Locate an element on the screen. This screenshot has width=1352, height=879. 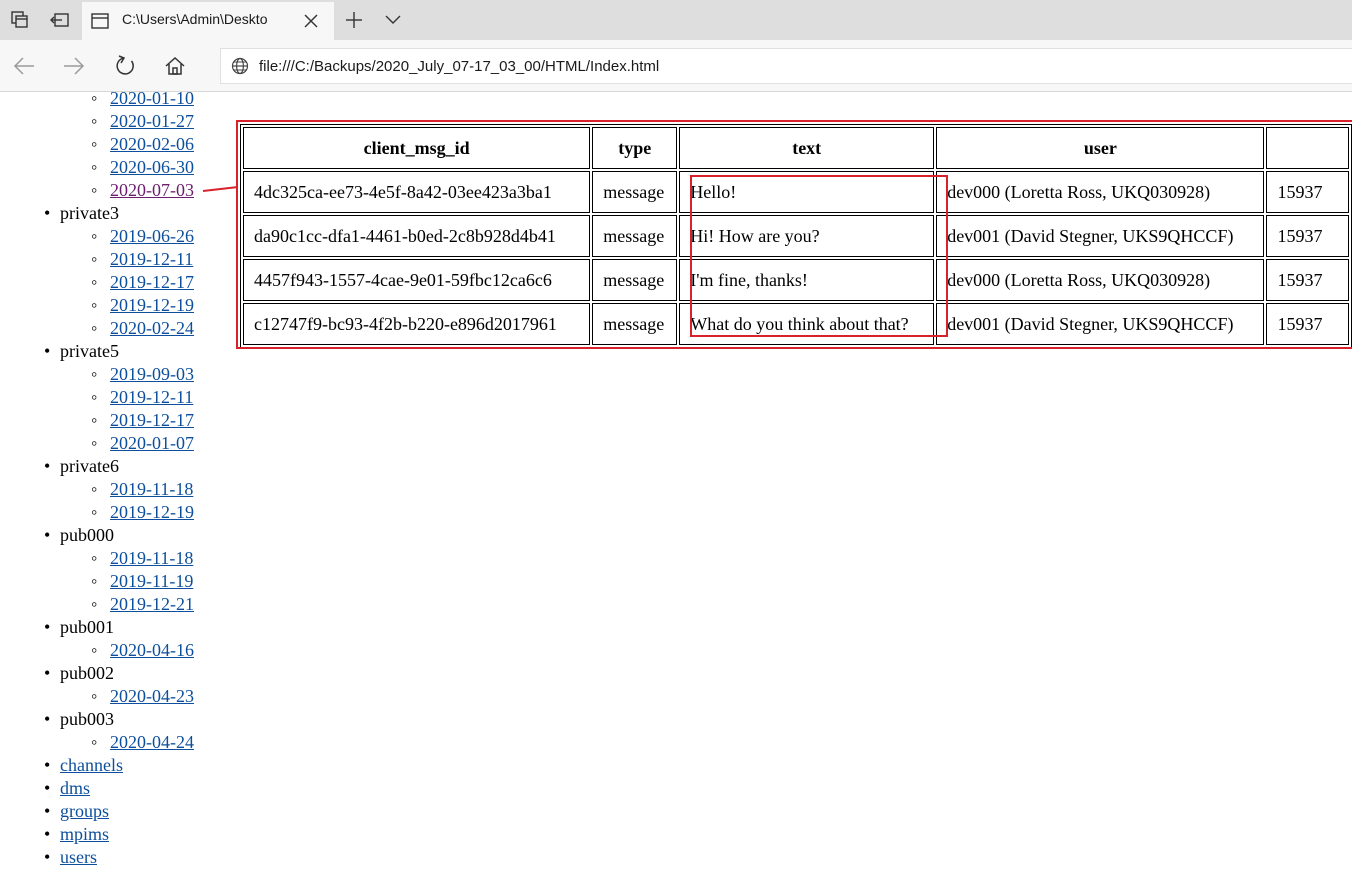
cell-user: dev001 (David Stegner, UKS9QHCCF) is located at coordinates (1100, 324).